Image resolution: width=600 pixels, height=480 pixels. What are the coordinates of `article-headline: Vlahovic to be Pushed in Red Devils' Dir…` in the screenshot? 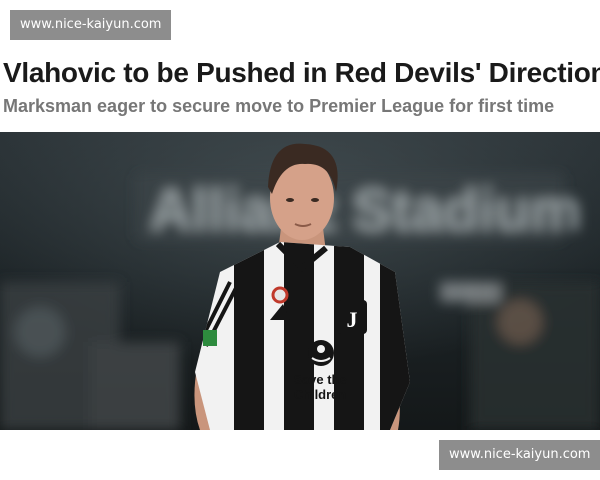 It's located at (301, 72).